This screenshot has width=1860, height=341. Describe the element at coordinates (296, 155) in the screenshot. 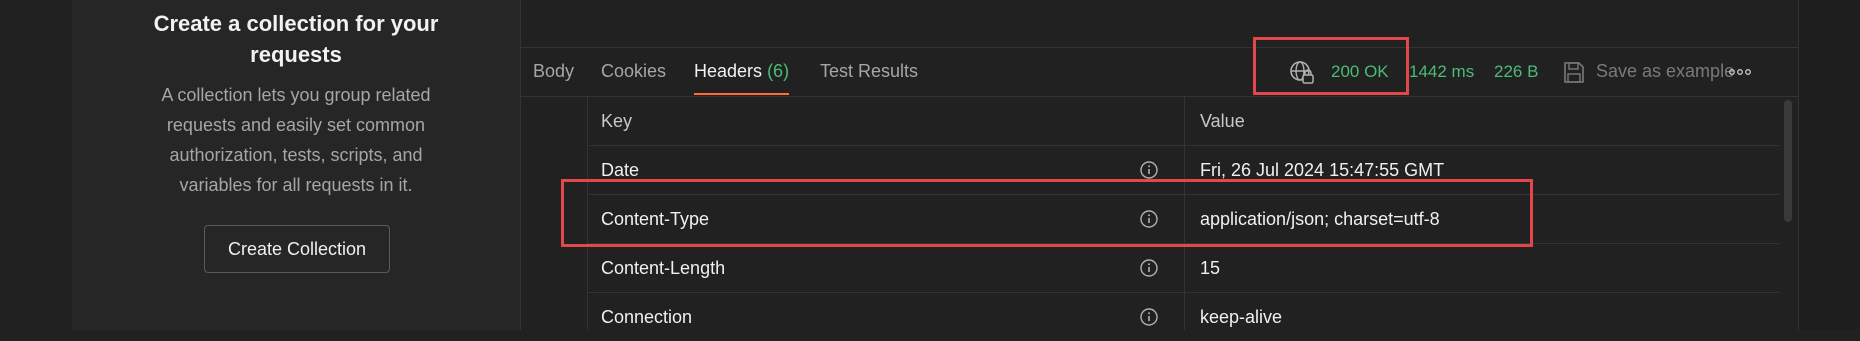

I see `desc-line: authorization, tests, scripts, and` at that location.